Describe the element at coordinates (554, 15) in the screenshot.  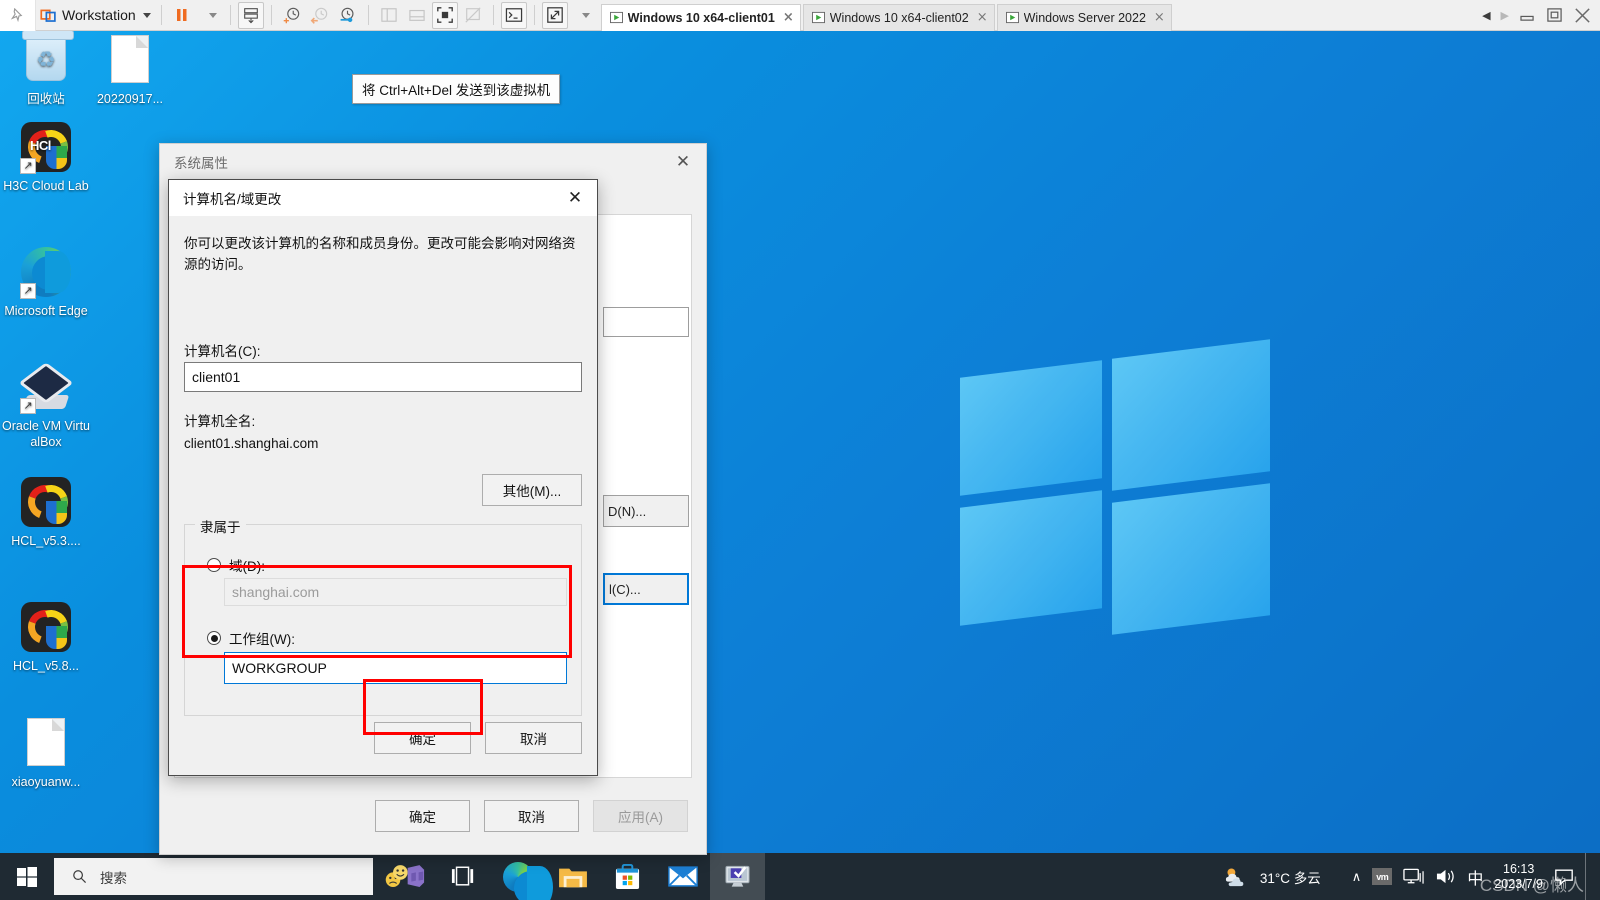
I see `stretch-button` at that location.